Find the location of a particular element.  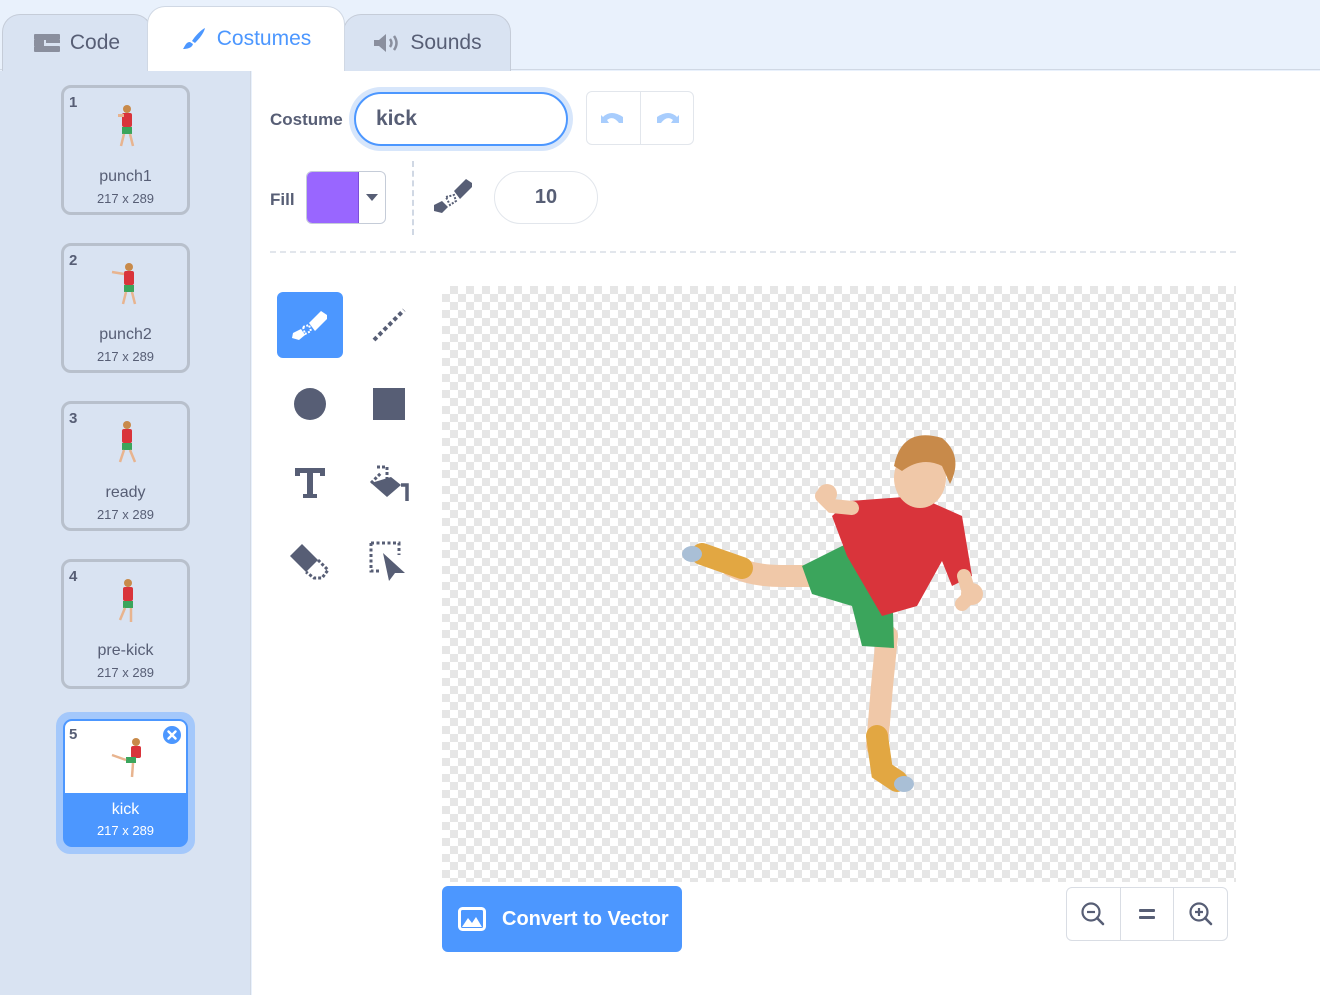

code-blocks-icon is located at coordinates (46, 43).